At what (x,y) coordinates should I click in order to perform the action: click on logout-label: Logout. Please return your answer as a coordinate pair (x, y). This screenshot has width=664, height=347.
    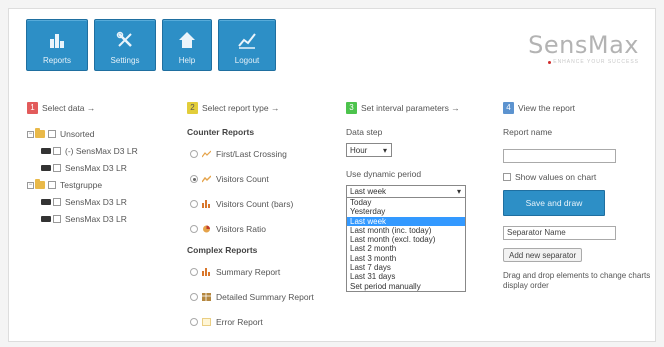
    Looking at the image, I should click on (247, 60).